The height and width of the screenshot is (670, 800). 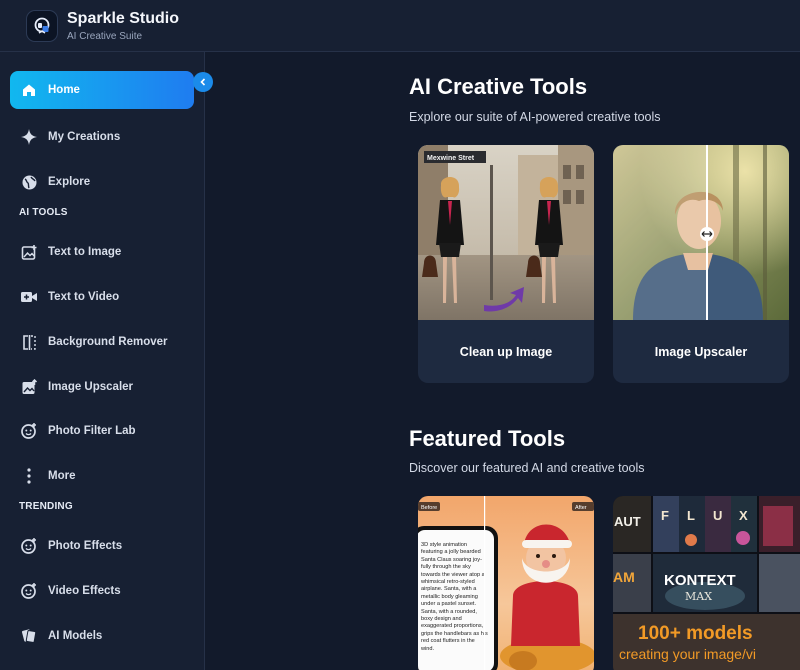 I want to click on aut-text: AUT, so click(x=627, y=521).